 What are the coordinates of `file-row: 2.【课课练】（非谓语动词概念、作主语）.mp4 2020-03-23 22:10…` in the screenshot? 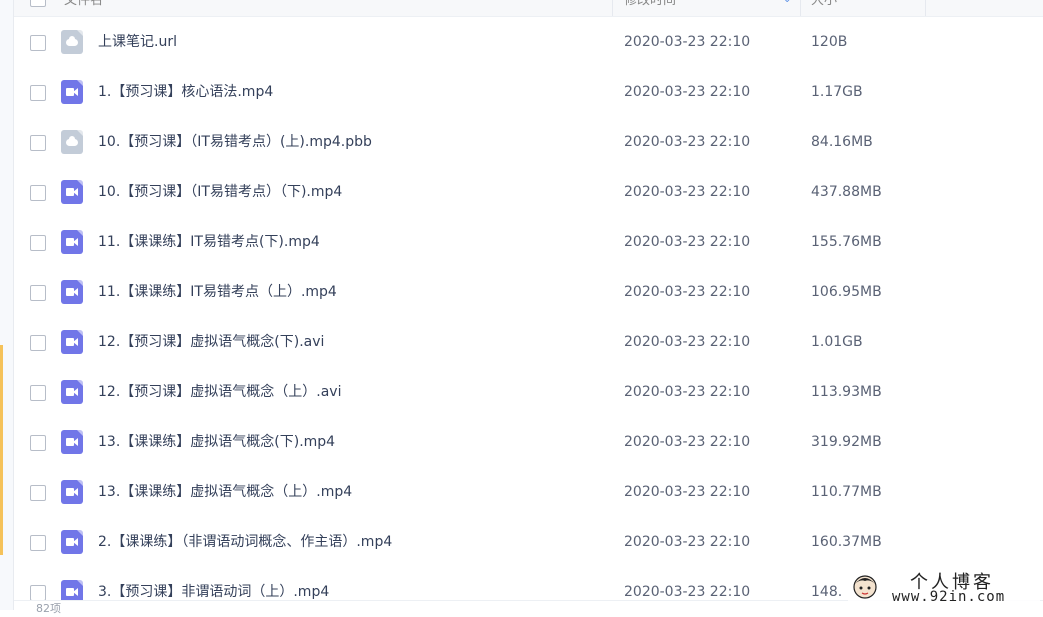 It's located at (528, 542).